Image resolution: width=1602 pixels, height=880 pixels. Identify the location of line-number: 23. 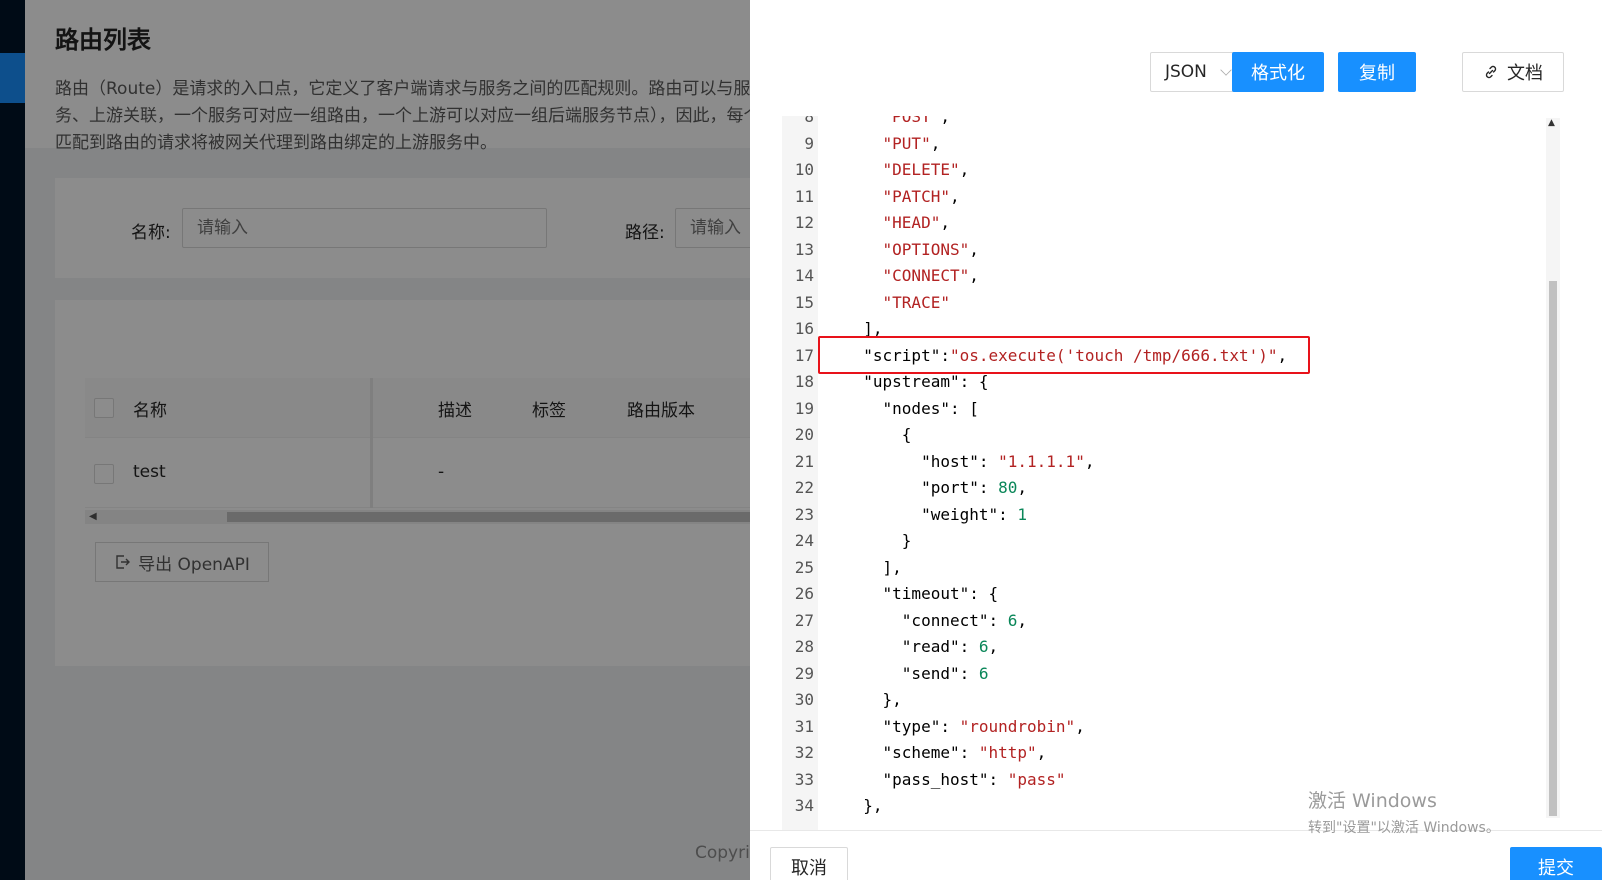
(804, 514).